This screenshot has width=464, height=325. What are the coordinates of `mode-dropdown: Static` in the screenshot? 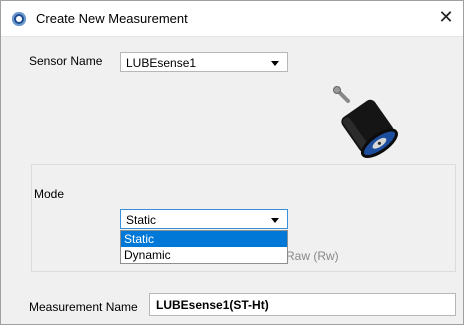 It's located at (204, 219).